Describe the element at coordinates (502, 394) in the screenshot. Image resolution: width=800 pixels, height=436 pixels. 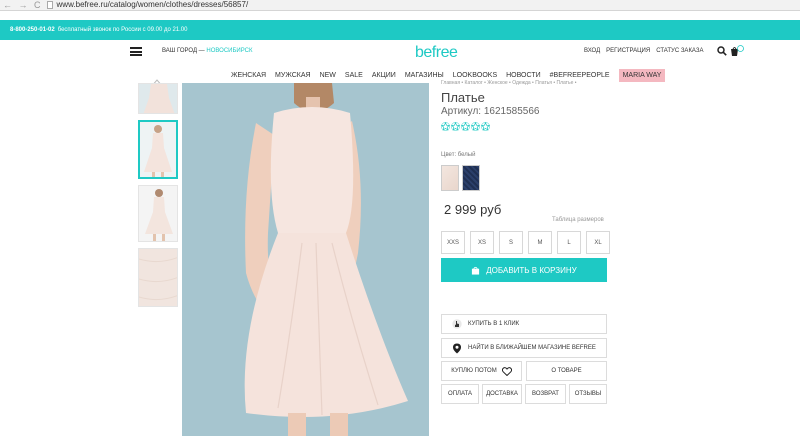
I see `tab-delivery: ДОСТАВКА` at that location.